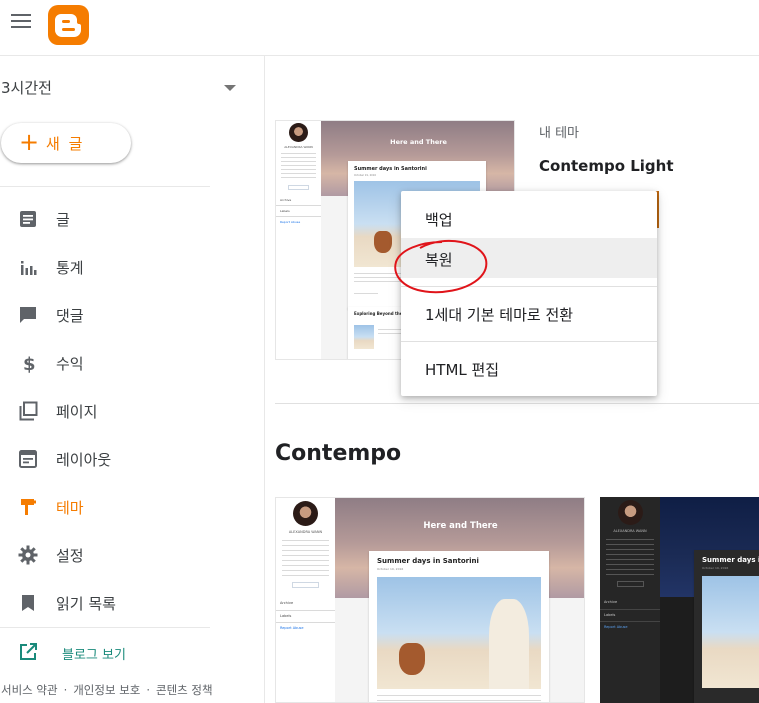  What do you see at coordinates (68, 25) in the screenshot?
I see `blogger-logo-icon` at bounding box center [68, 25].